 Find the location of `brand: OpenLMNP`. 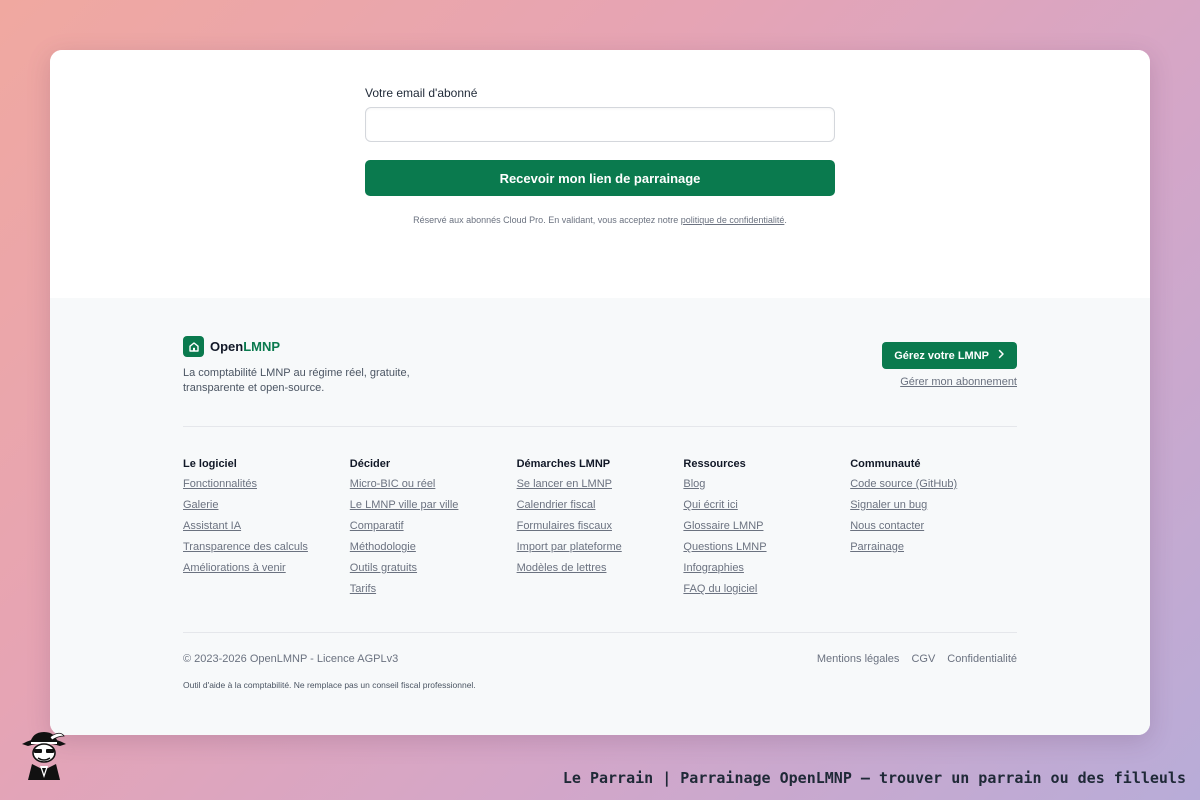

brand: OpenLMNP is located at coordinates (231, 346).